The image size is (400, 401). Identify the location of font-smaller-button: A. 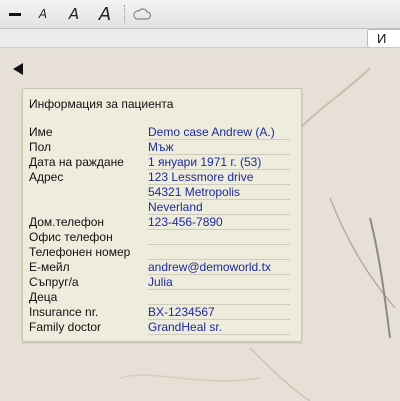
(43, 14).